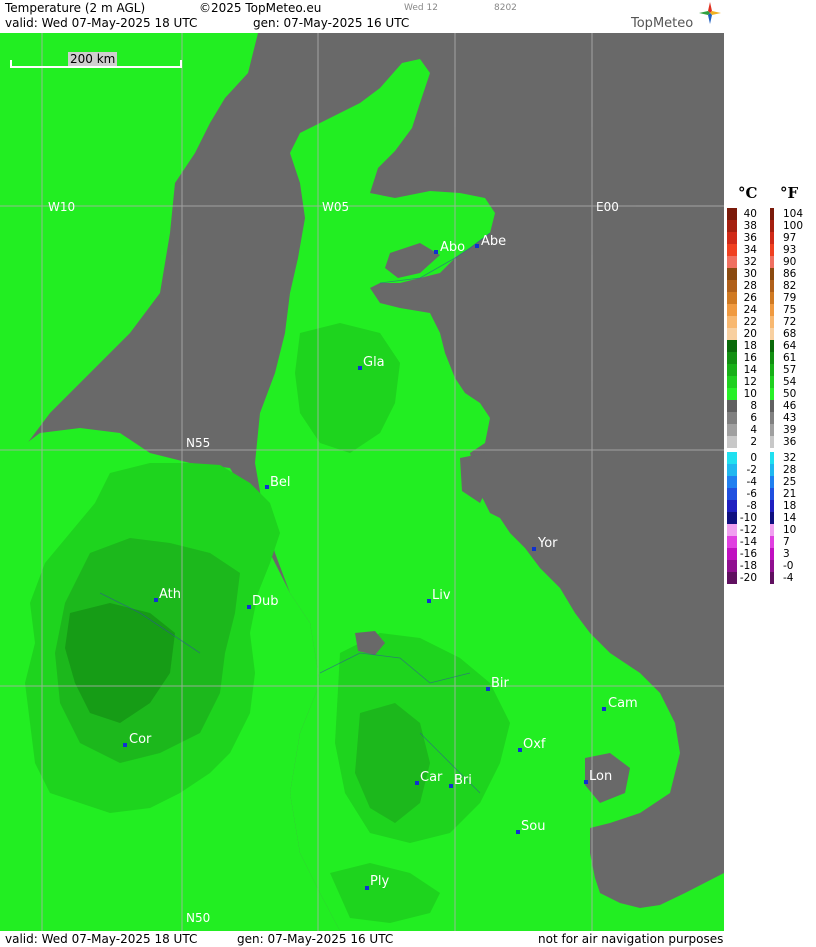  I want to click on legend-value-fahrenheit: -4, so click(788, 578).